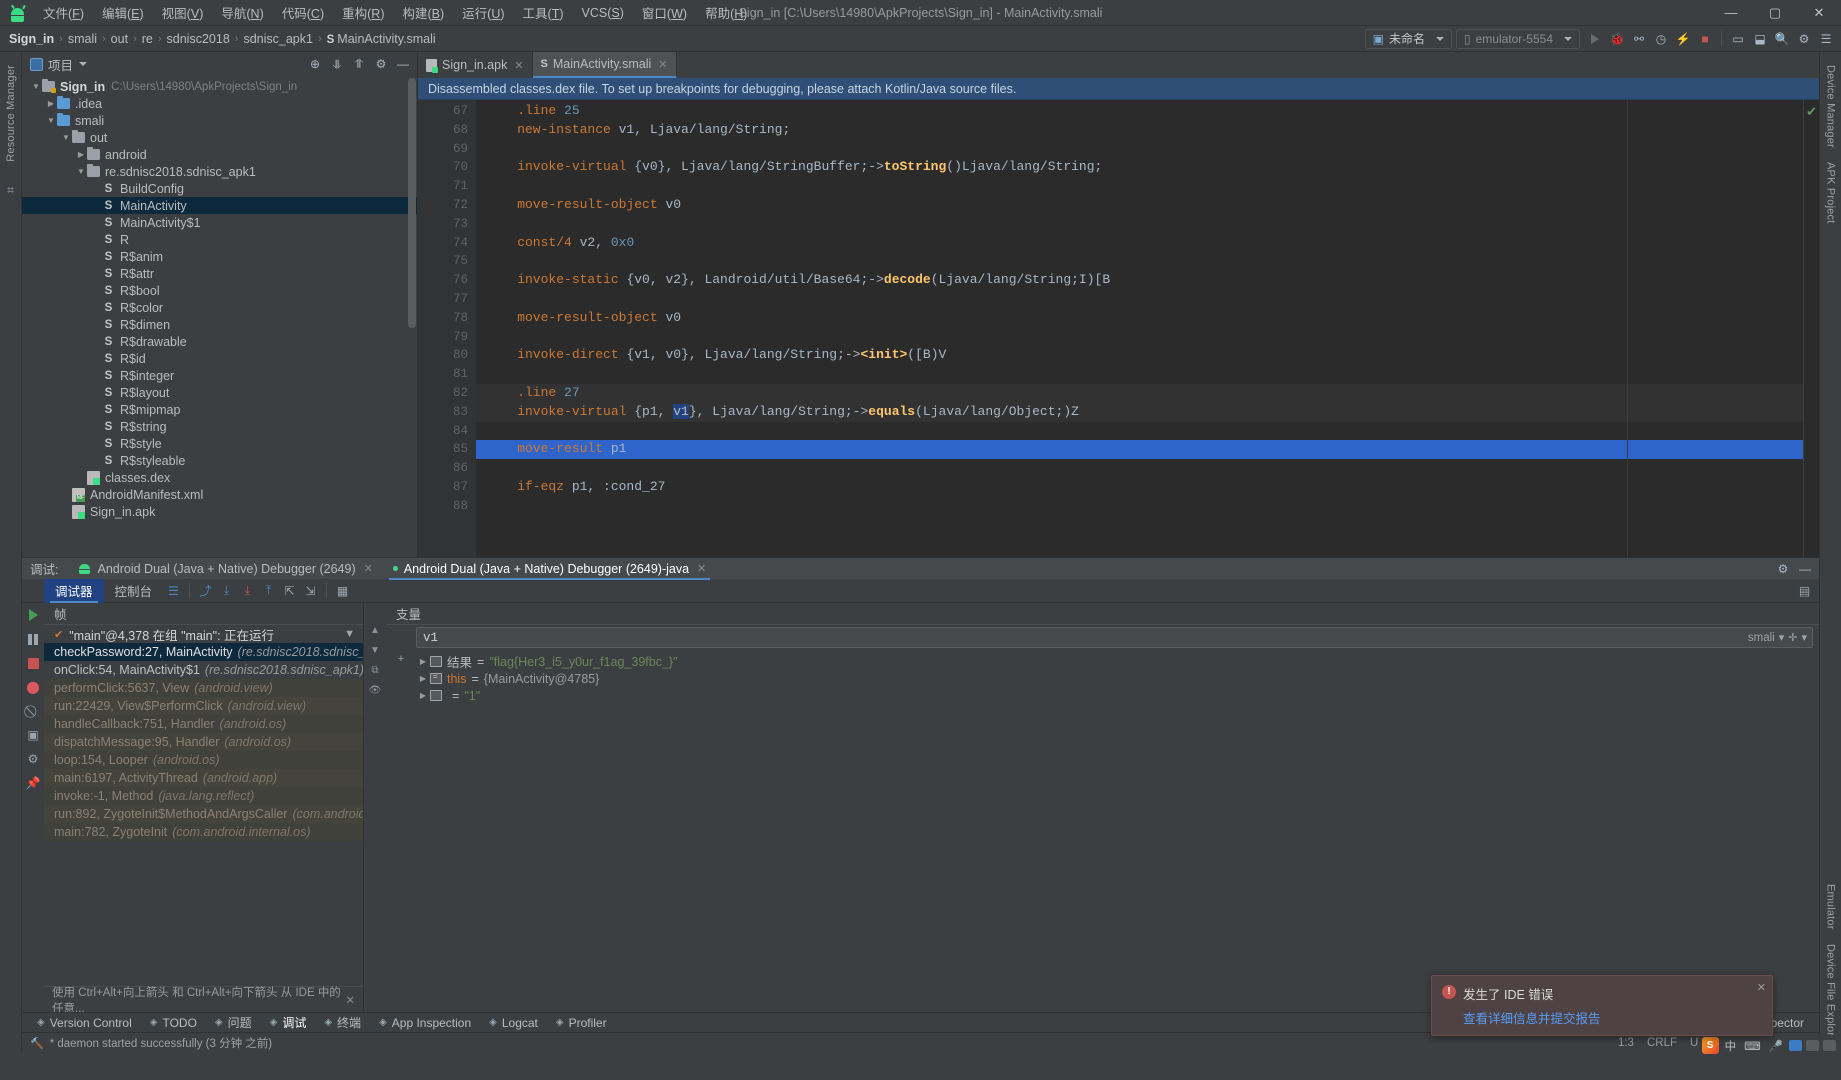  What do you see at coordinates (1819, 13) in the screenshot?
I see `close-button: ✕` at bounding box center [1819, 13].